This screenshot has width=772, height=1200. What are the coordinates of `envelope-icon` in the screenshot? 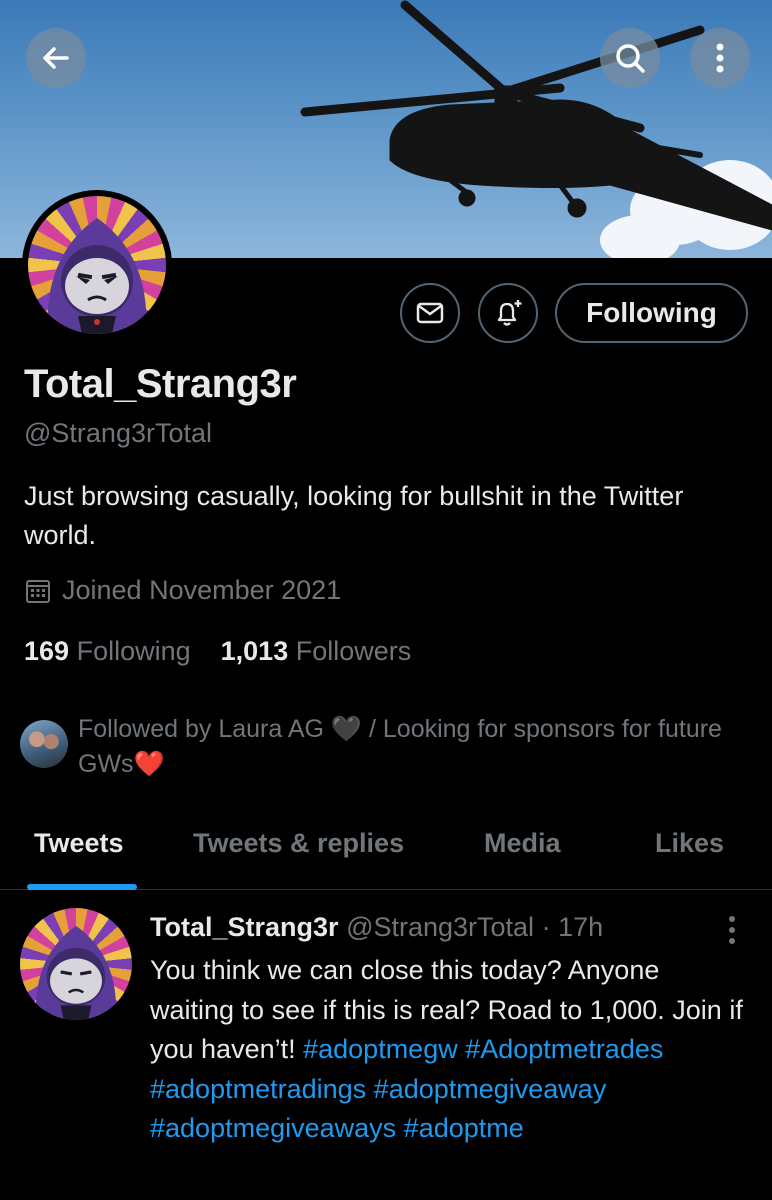 It's located at (430, 313).